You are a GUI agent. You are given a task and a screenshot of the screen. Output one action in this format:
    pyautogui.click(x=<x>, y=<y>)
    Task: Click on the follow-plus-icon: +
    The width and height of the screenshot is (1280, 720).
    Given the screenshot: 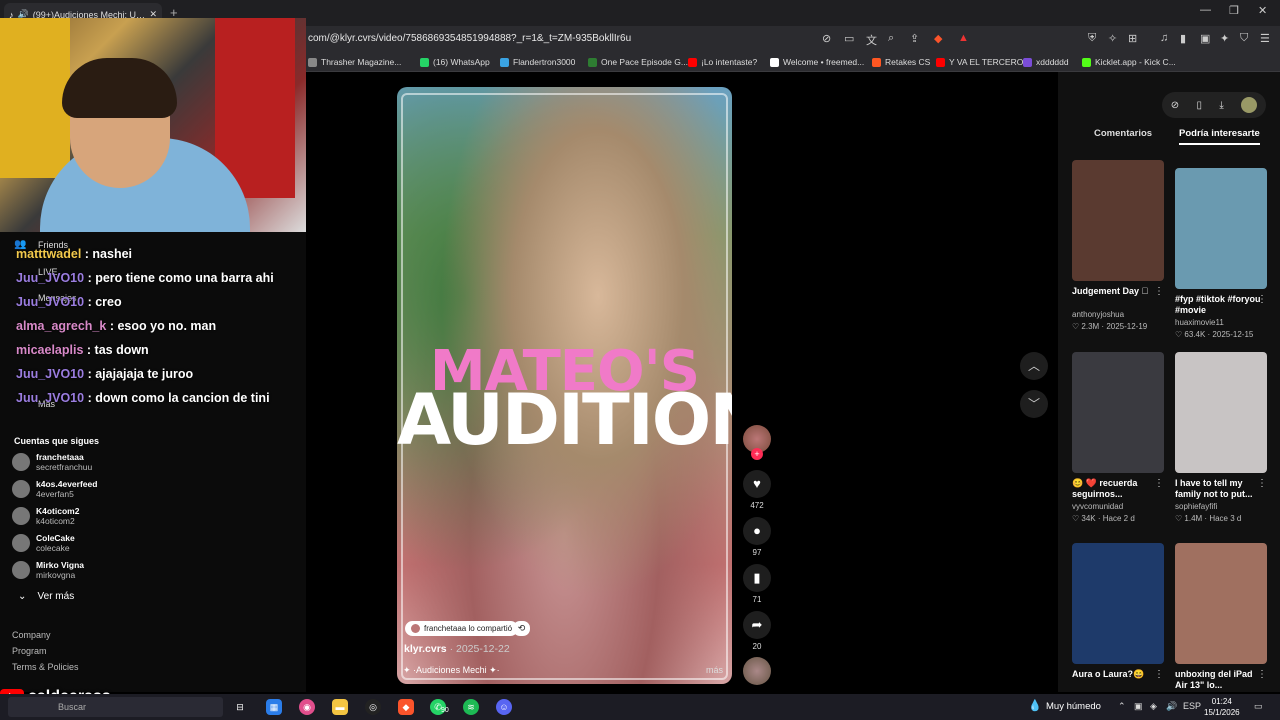 What is the action you would take?
    pyautogui.click(x=757, y=454)
    